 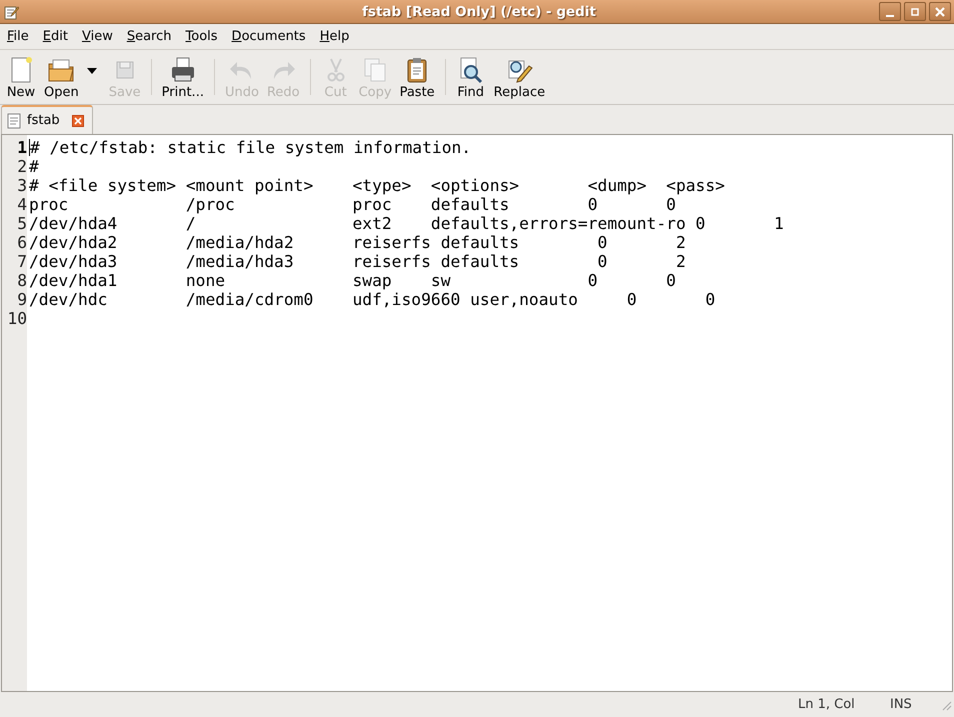 What do you see at coordinates (55, 36) in the screenshot?
I see `menu-item: Edit` at bounding box center [55, 36].